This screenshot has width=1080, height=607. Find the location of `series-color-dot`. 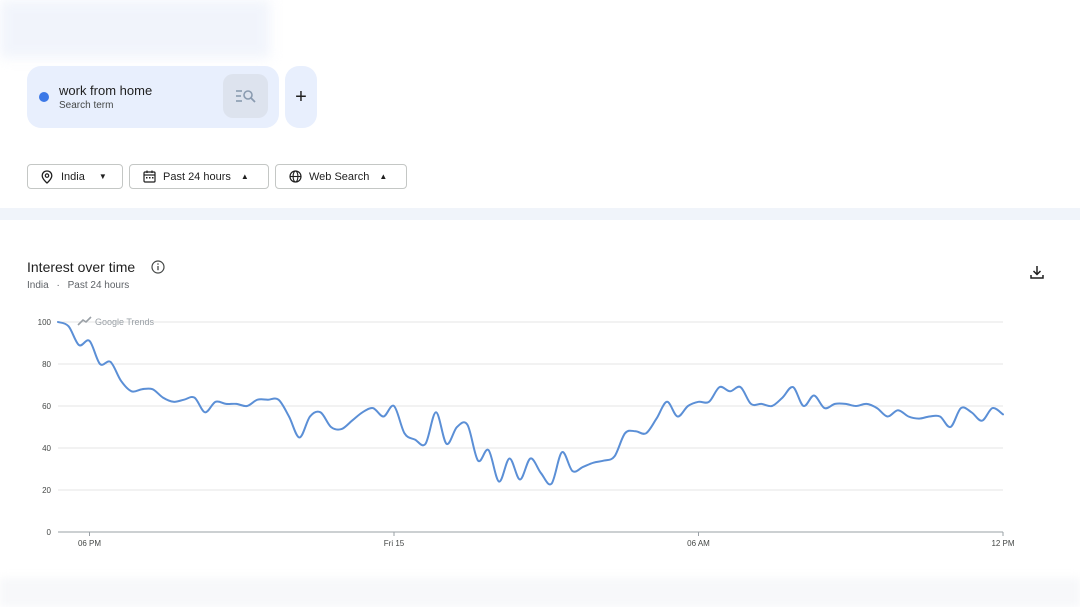

series-color-dot is located at coordinates (44, 97).